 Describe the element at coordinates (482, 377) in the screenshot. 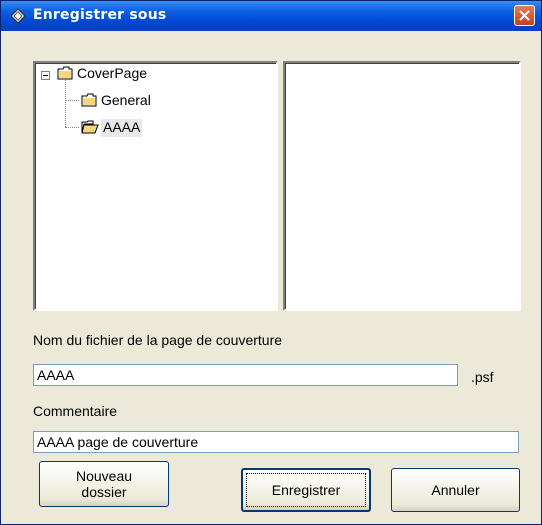

I see `file-extension: .psf` at that location.